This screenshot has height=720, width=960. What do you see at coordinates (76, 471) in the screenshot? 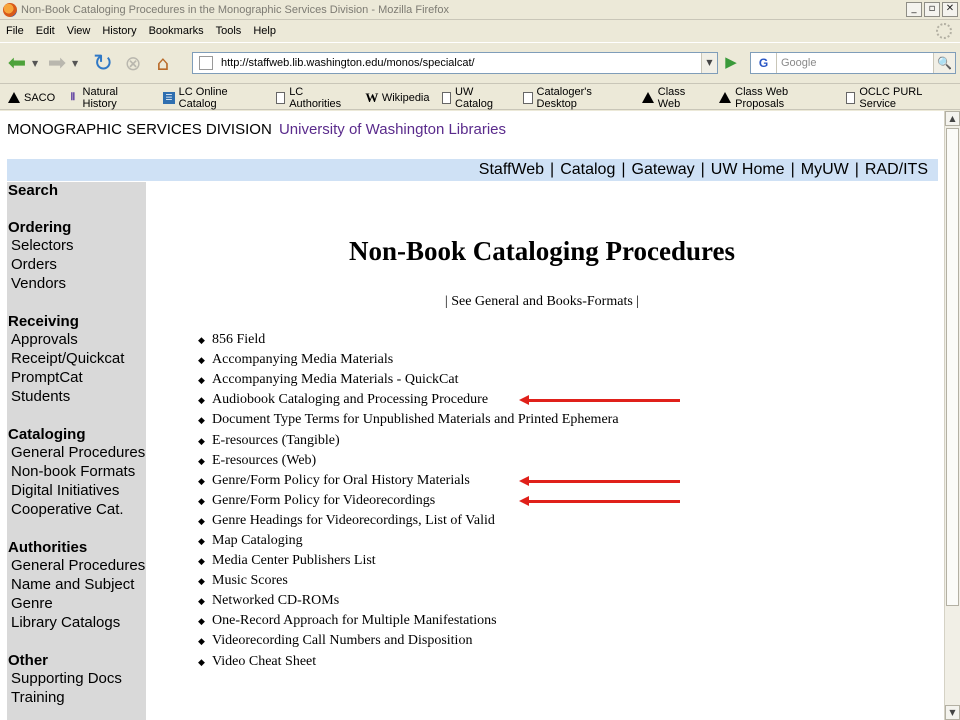
I see `sidebar-item-non-book-formats: Non-book Formats` at bounding box center [76, 471].